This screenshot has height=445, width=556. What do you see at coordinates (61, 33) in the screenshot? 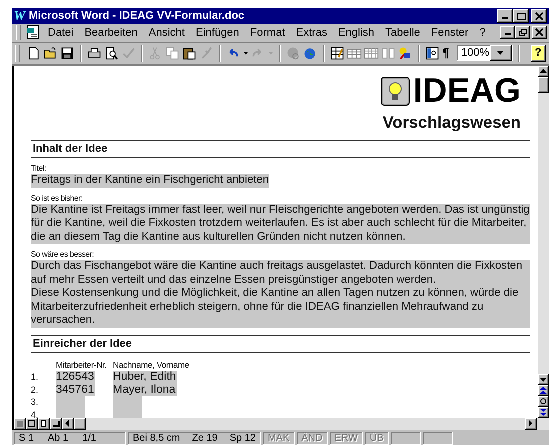
I see `menu-item: Datei` at bounding box center [61, 33].